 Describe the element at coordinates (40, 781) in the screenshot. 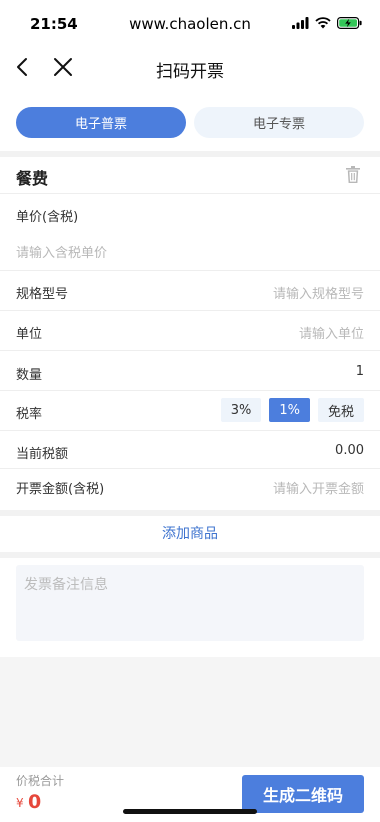

I see `total-label: 价税合计` at that location.